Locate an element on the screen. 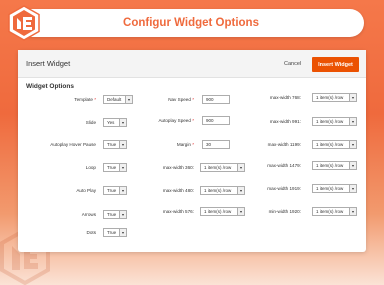 The width and height of the screenshot is (384, 285). arrows-select: True is located at coordinates (115, 214).